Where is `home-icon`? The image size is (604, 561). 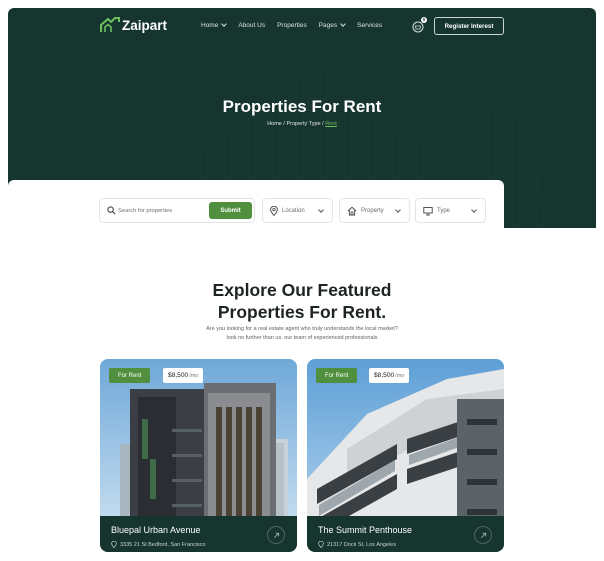
home-icon is located at coordinates (352, 210).